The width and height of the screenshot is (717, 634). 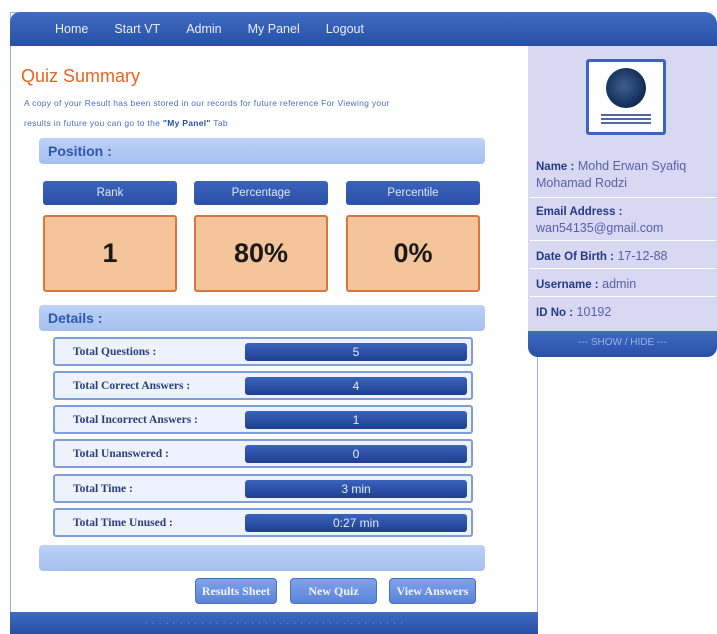 I want to click on profile-dob-label: Date Of Birth :, so click(x=575, y=257).